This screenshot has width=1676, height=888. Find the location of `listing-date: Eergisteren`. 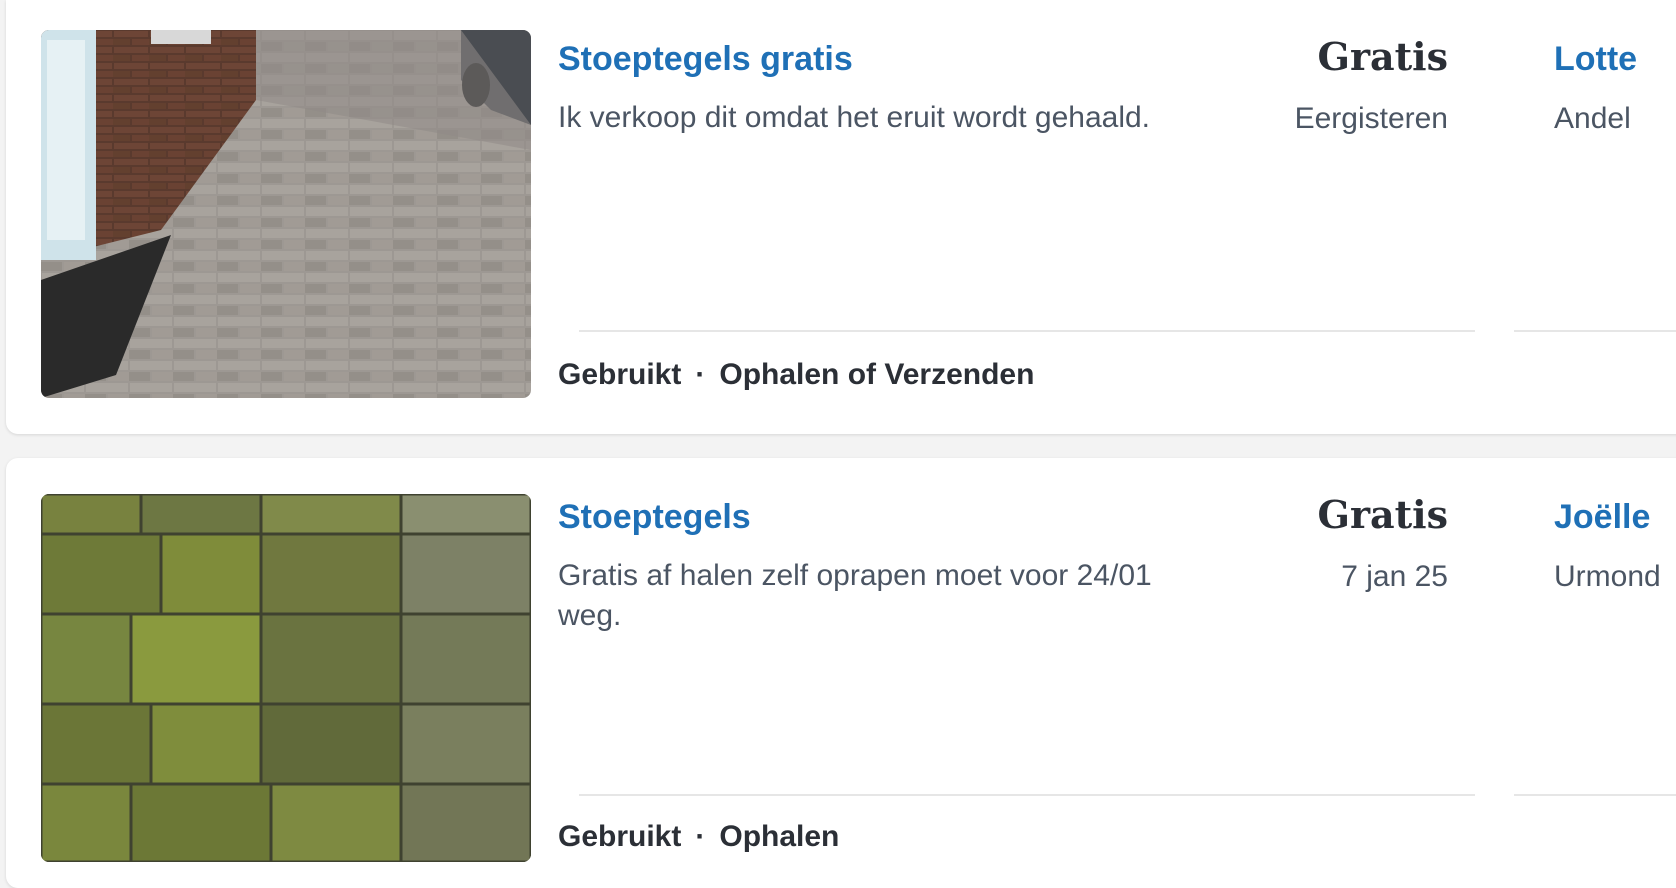

listing-date: Eergisteren is located at coordinates (1371, 118).